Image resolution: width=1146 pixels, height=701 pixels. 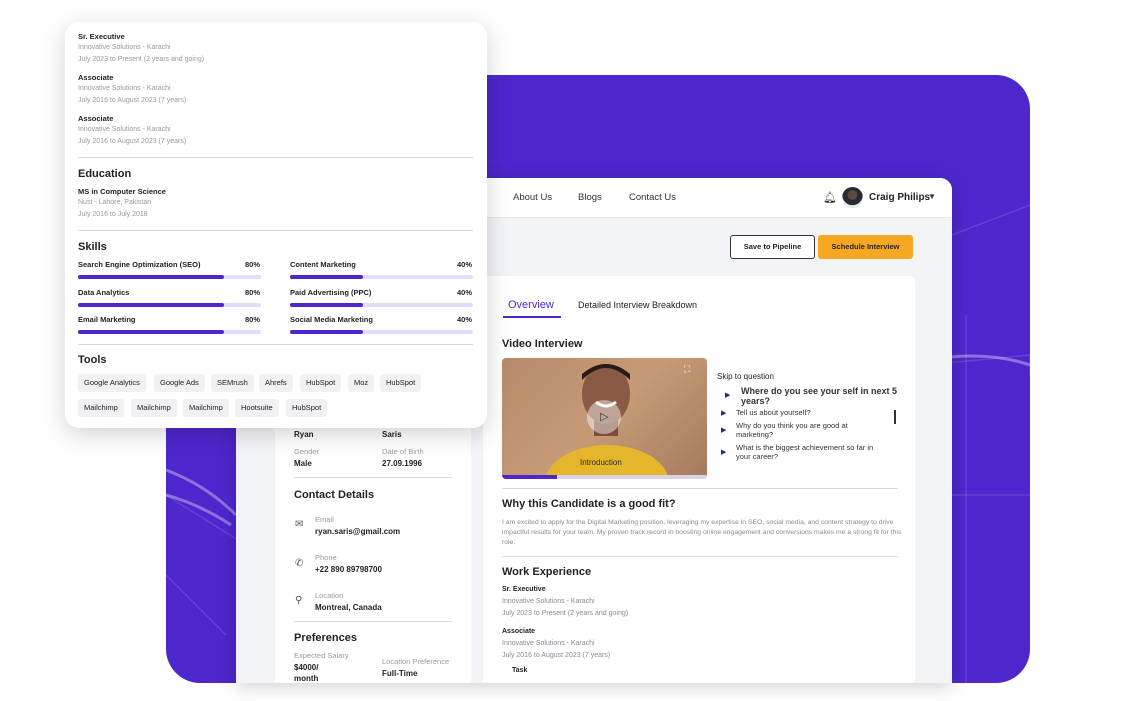 I want to click on bell-icon: 🔔︎, so click(x=830, y=197).